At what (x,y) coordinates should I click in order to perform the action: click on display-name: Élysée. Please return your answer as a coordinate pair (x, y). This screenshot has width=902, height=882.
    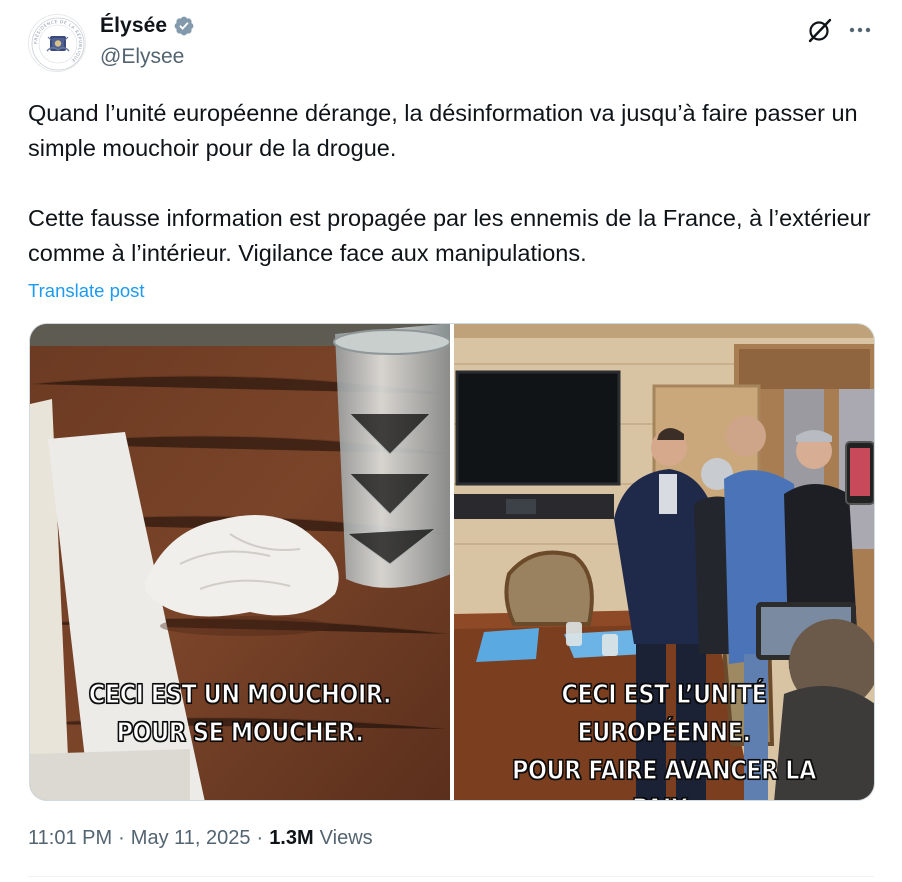
    Looking at the image, I should click on (133, 26).